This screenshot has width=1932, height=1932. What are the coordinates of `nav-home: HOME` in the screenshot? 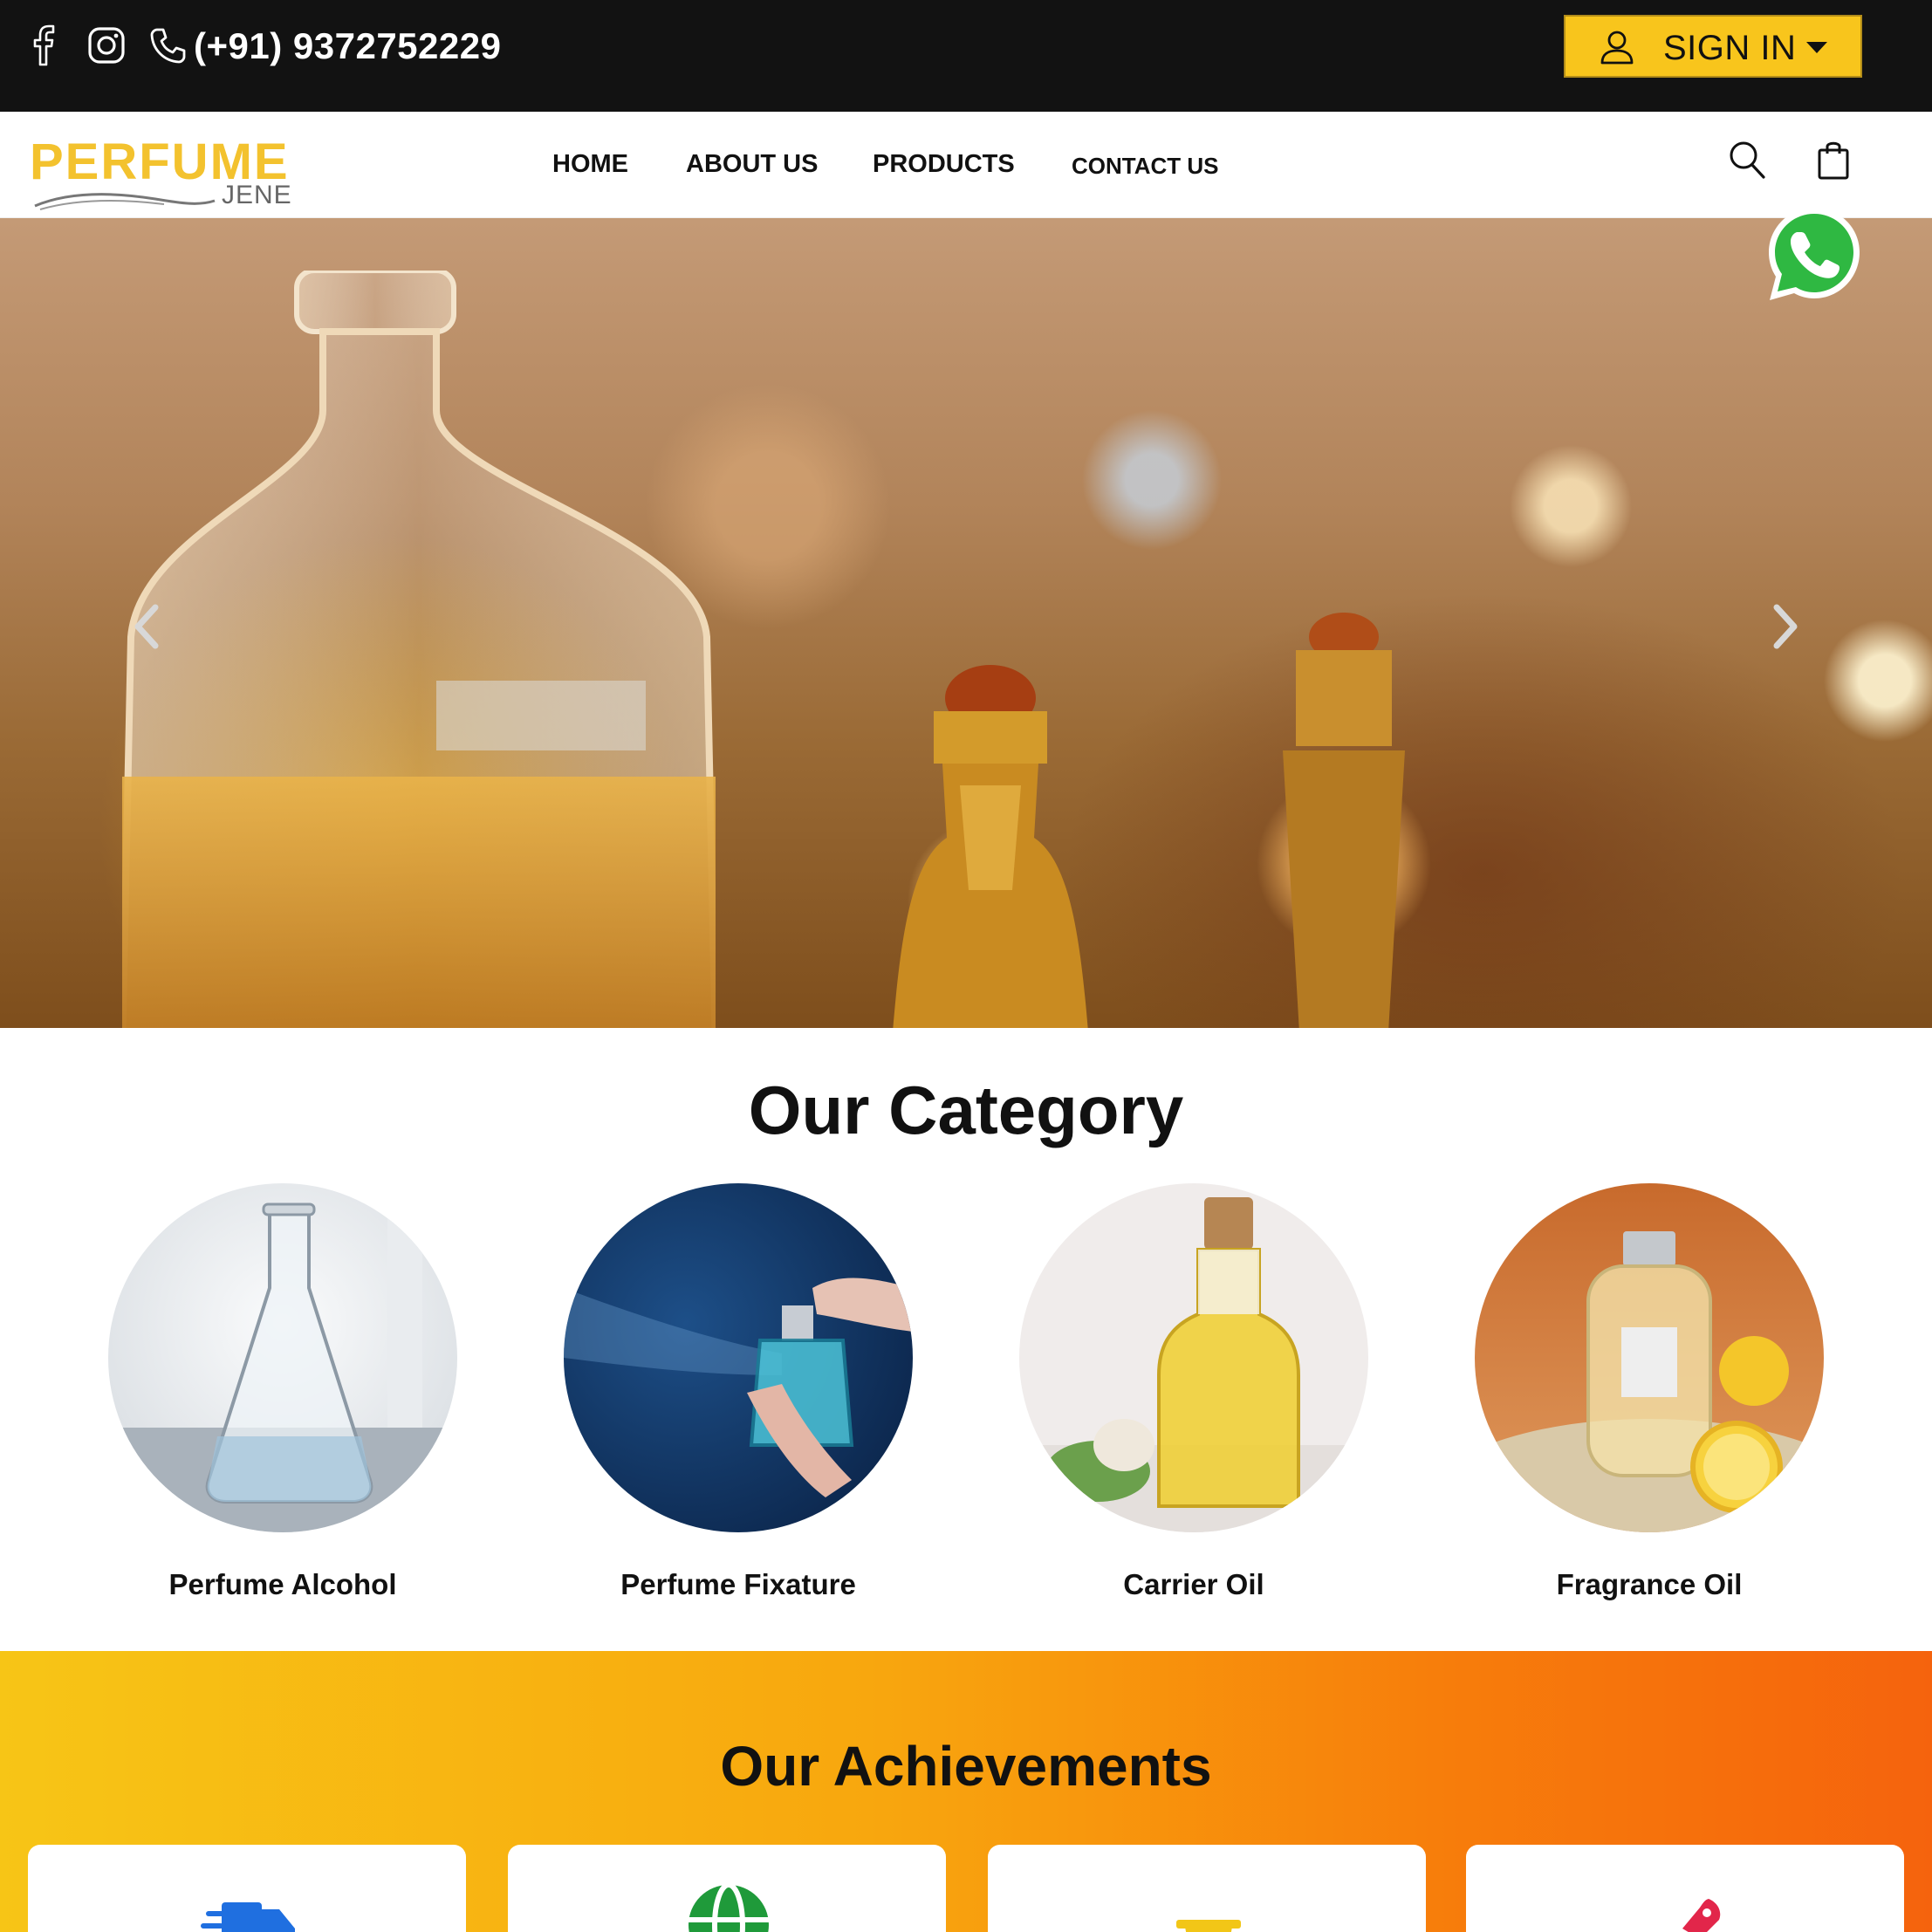 It's located at (590, 164).